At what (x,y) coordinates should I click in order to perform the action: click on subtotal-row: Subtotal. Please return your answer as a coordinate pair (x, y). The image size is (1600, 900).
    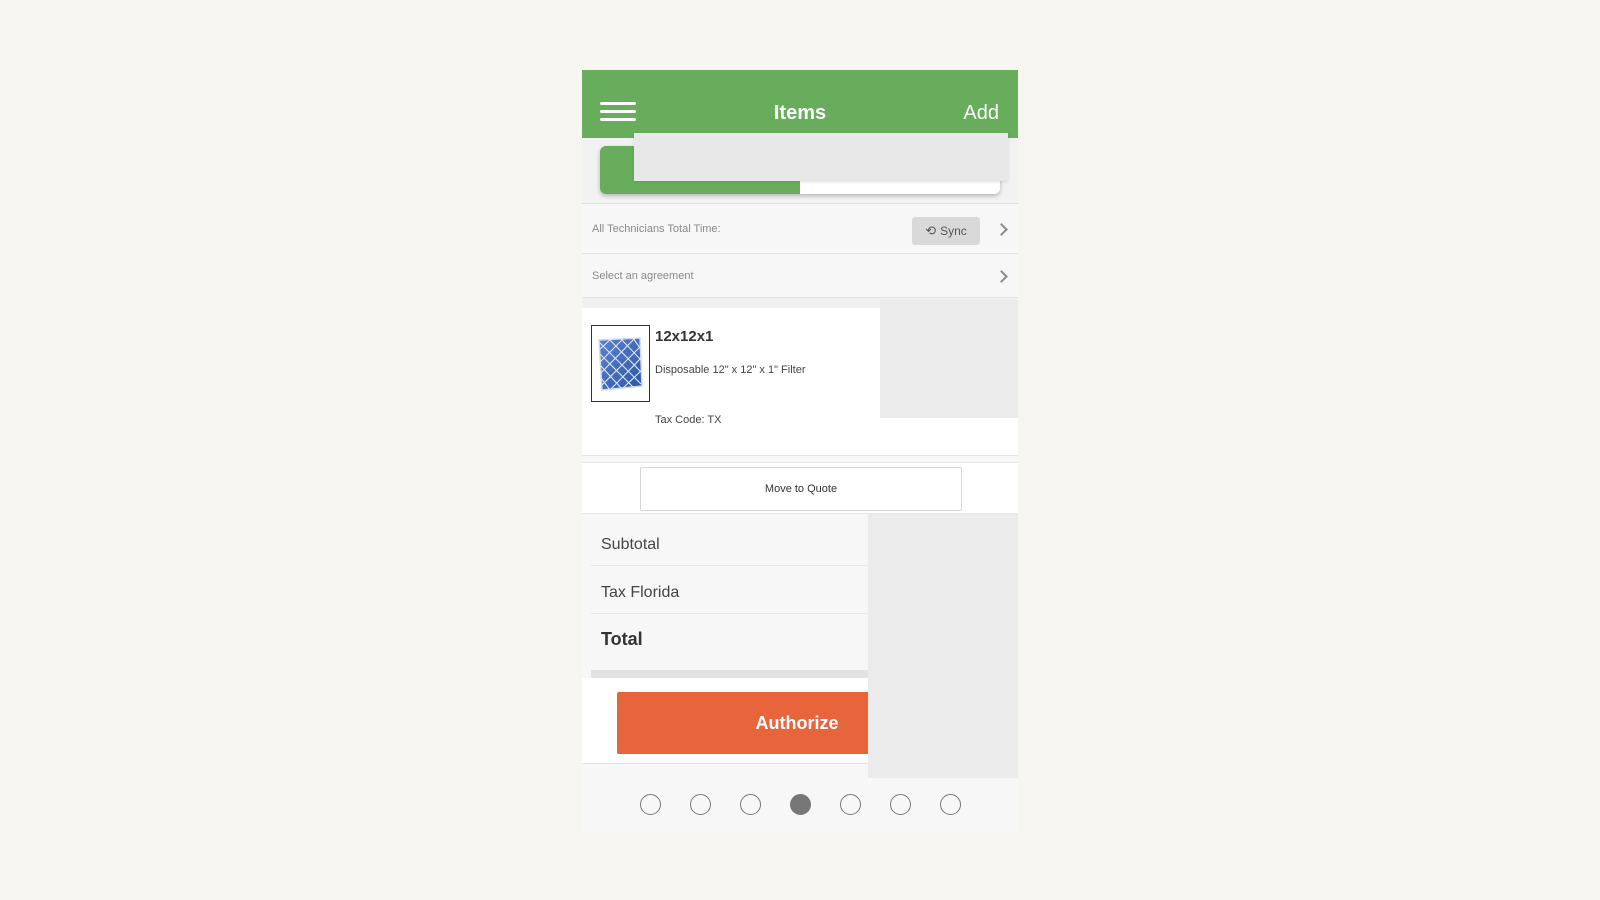
    Looking at the image, I should click on (736, 541).